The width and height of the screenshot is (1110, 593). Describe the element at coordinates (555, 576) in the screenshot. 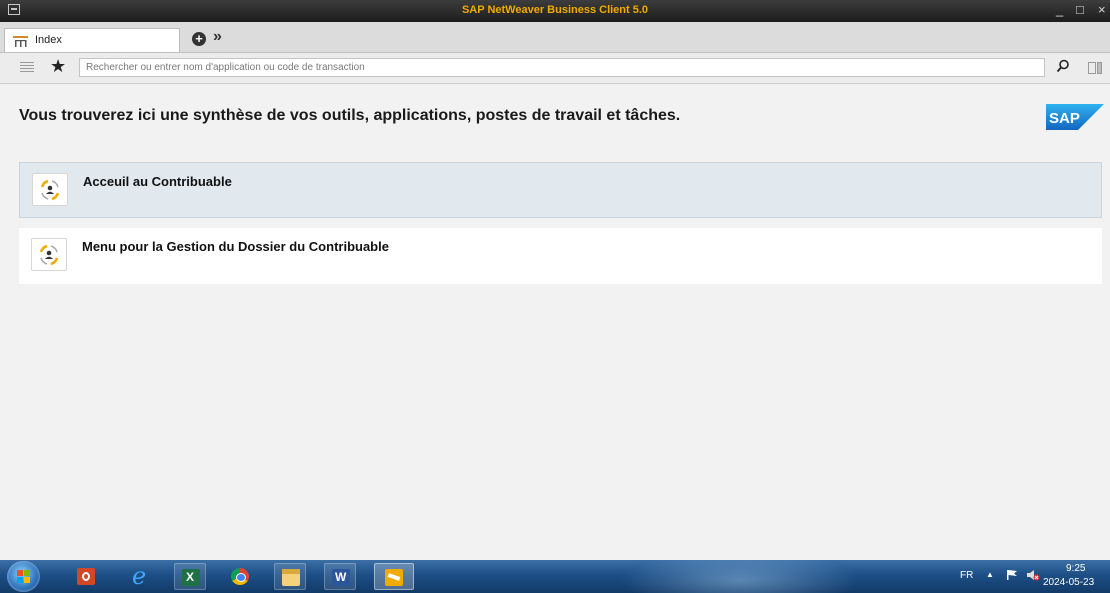

I see `windows-taskbar: e X W FR ▲ 9:25 2024-05-23` at that location.